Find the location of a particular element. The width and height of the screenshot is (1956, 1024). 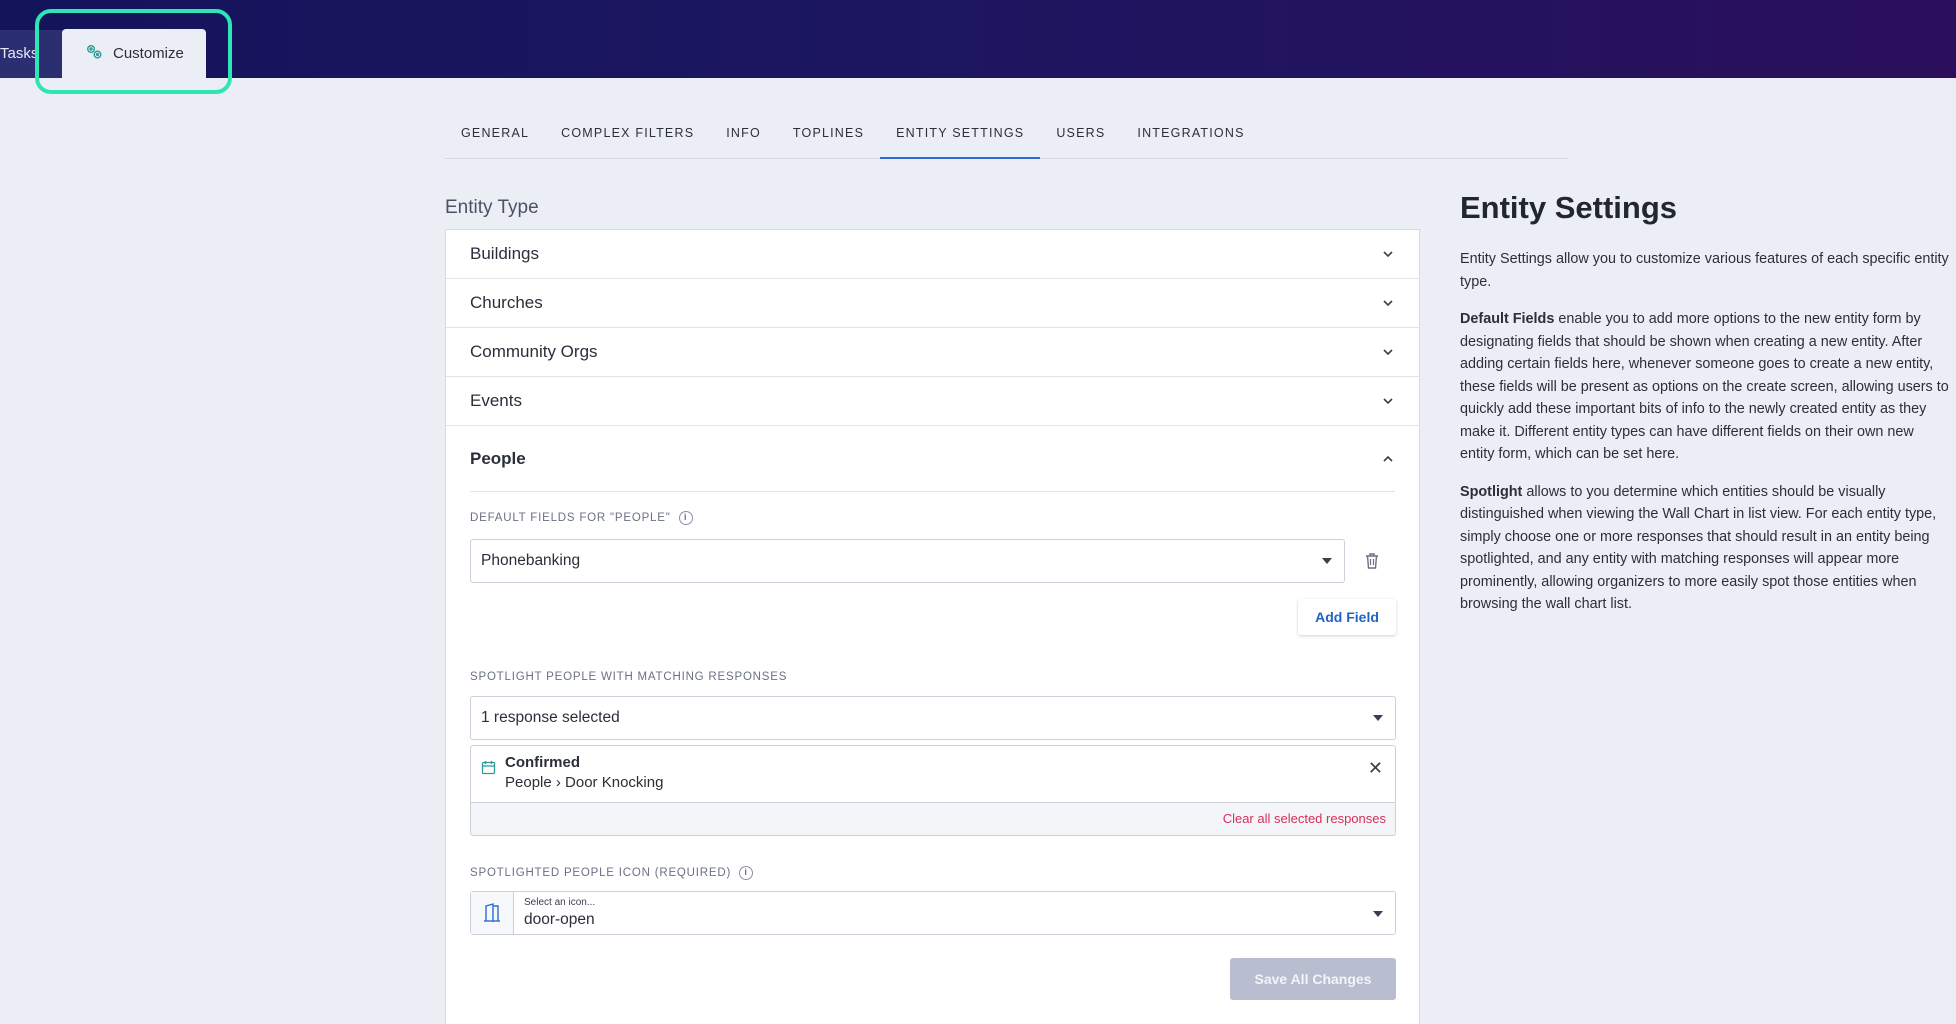

entity-row-label: Buildings is located at coordinates (504, 253).